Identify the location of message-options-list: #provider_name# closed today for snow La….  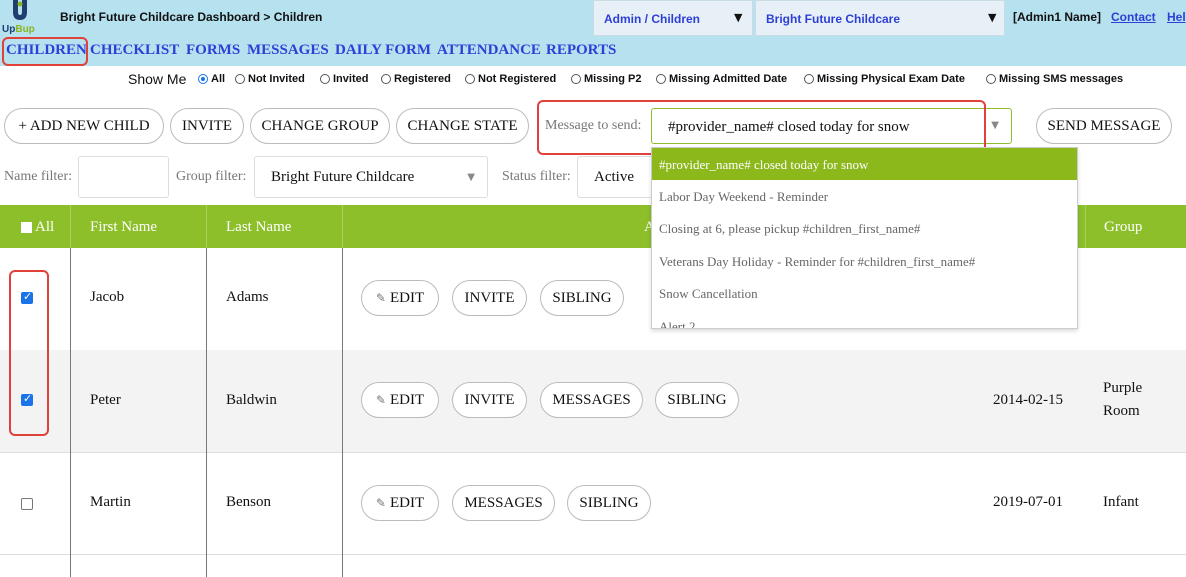
(864, 238).